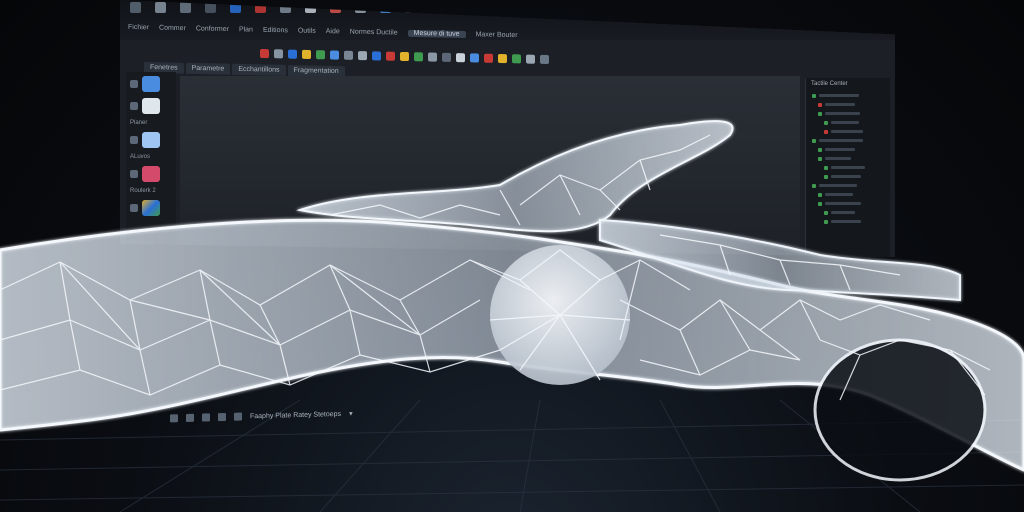 The image size is (1024, 512). I want to click on chevron-down-icon: ▾, so click(351, 414).